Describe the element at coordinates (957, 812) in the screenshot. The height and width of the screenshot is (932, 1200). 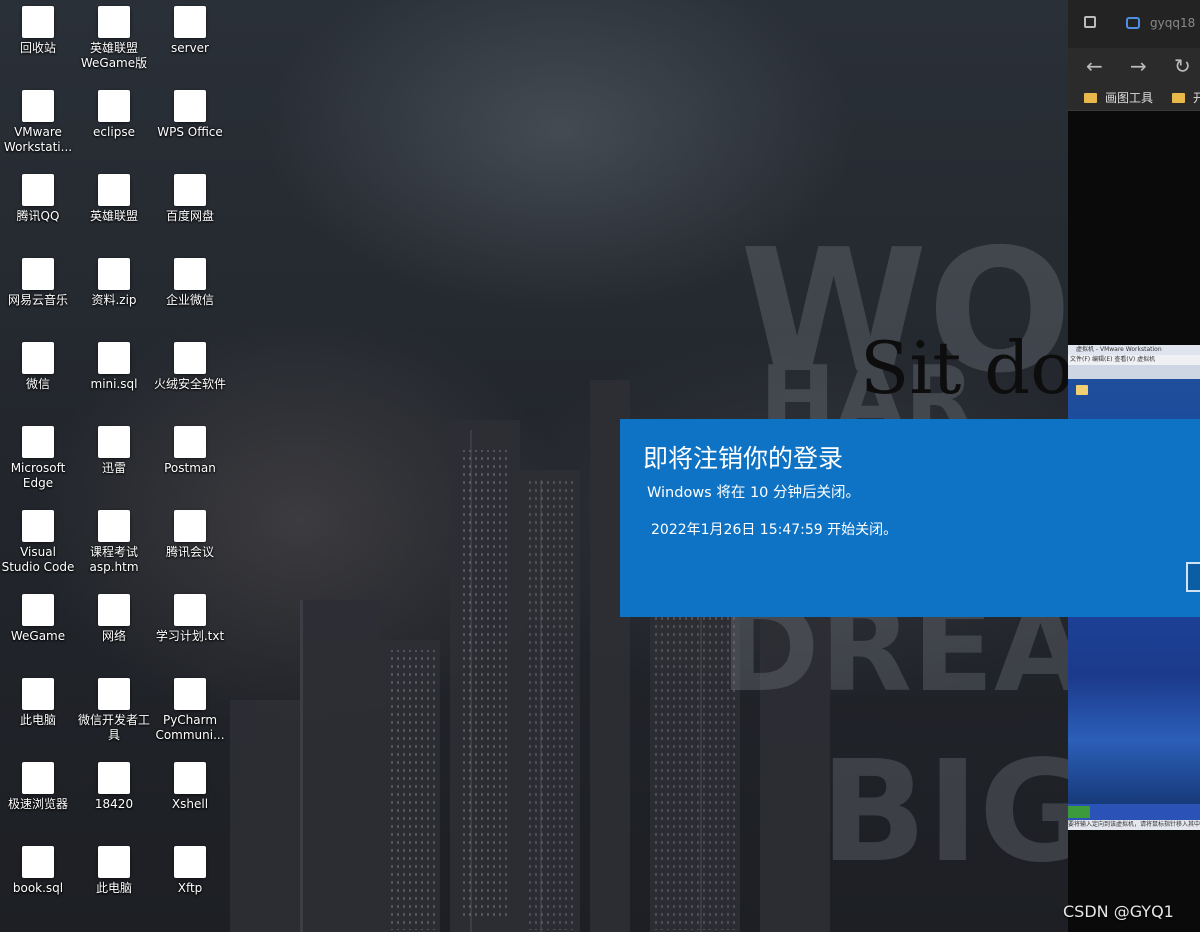
I see `svg-text: BIG` at that location.